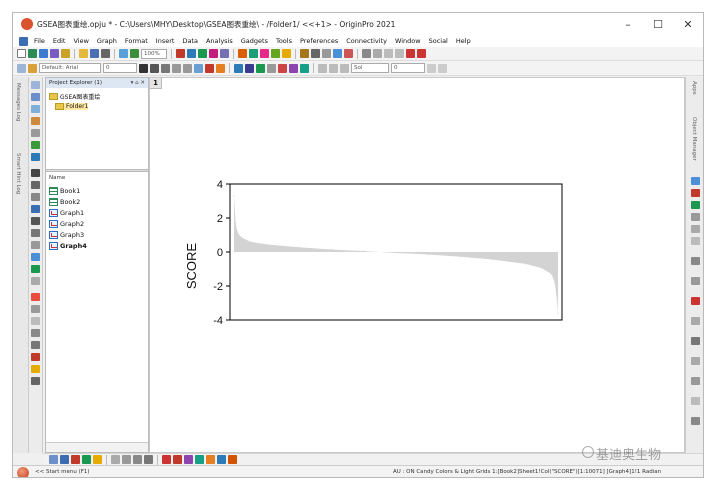 Image resolution: width=720 pixels, height=488 pixels. Describe the element at coordinates (72, 106) in the screenshot. I see `tree-folder1: Folder1` at that location.